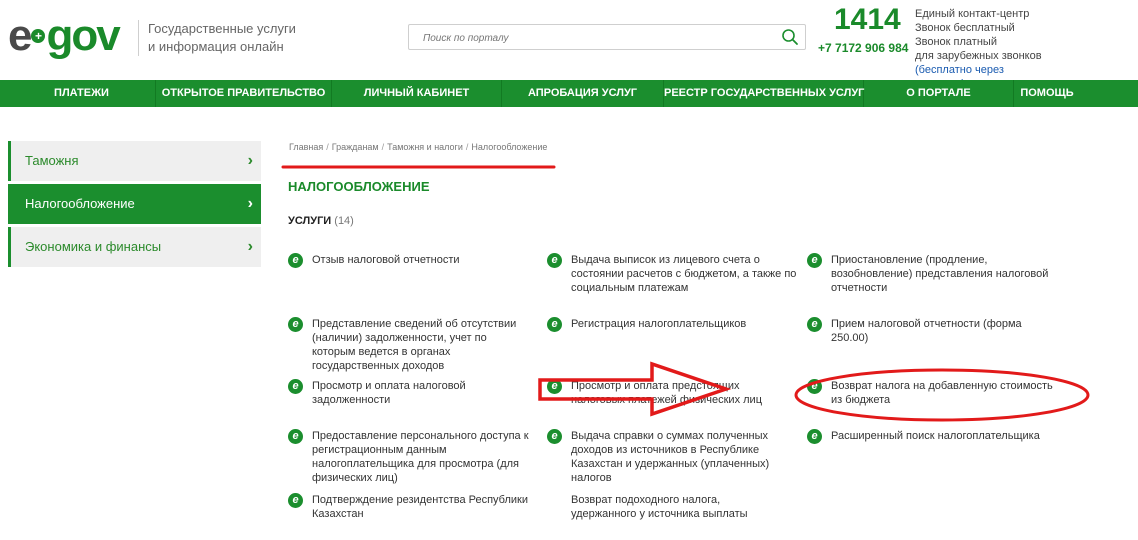  I want to click on sidebar-item-label: Налогообложение, so click(80, 203).